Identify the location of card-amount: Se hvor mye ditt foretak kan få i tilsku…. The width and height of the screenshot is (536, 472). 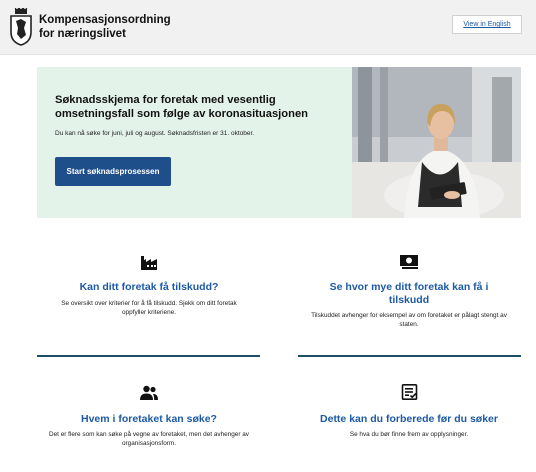
(409, 305).